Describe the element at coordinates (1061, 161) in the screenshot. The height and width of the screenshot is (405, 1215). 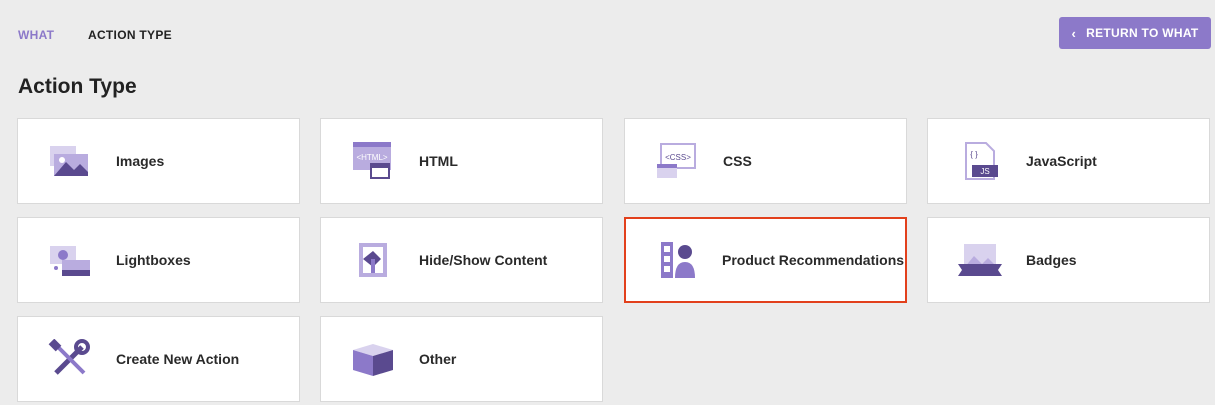
I see `card-label: JavaScript` at that location.